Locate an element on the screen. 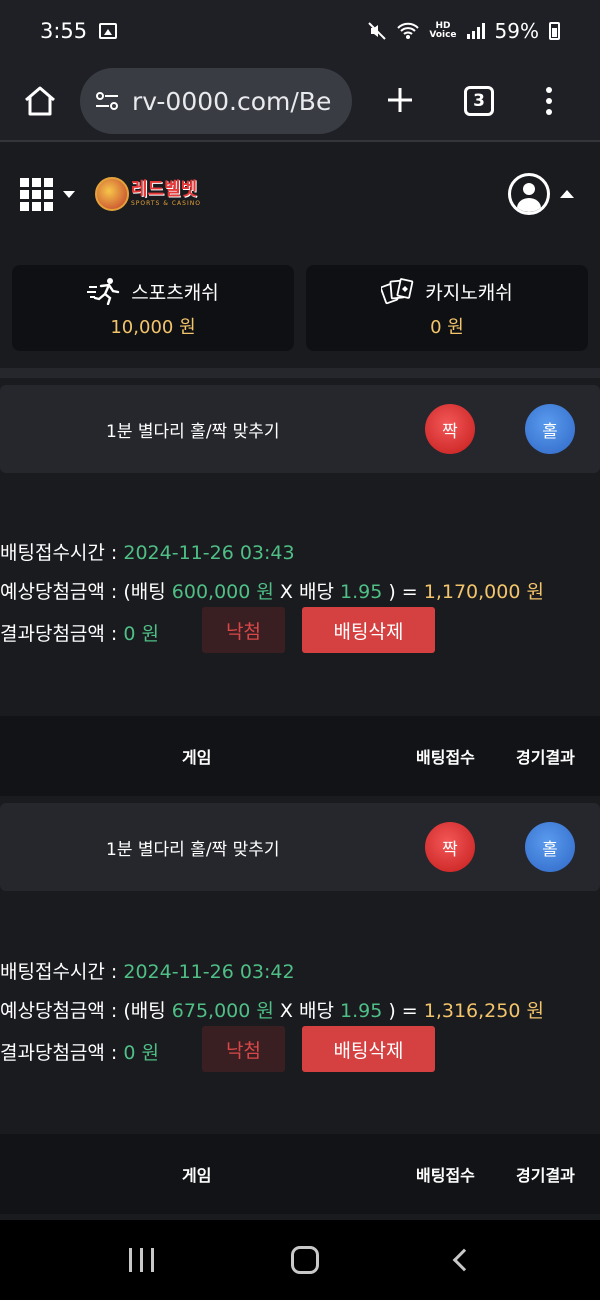 This screenshot has width=600, height=1300. wallet-sports-amount: 10,000 원 is located at coordinates (153, 327).